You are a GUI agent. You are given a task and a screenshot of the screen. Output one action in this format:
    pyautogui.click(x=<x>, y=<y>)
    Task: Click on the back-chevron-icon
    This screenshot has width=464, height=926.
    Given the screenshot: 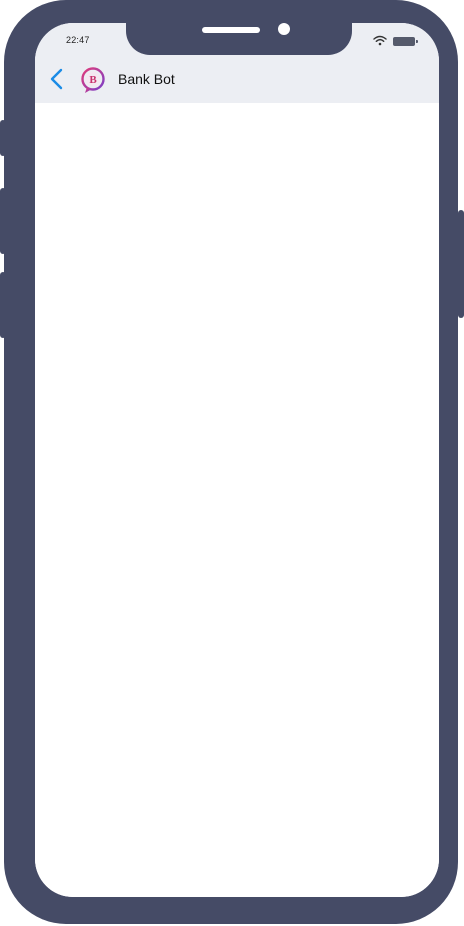 What is the action you would take?
    pyautogui.click(x=57, y=79)
    